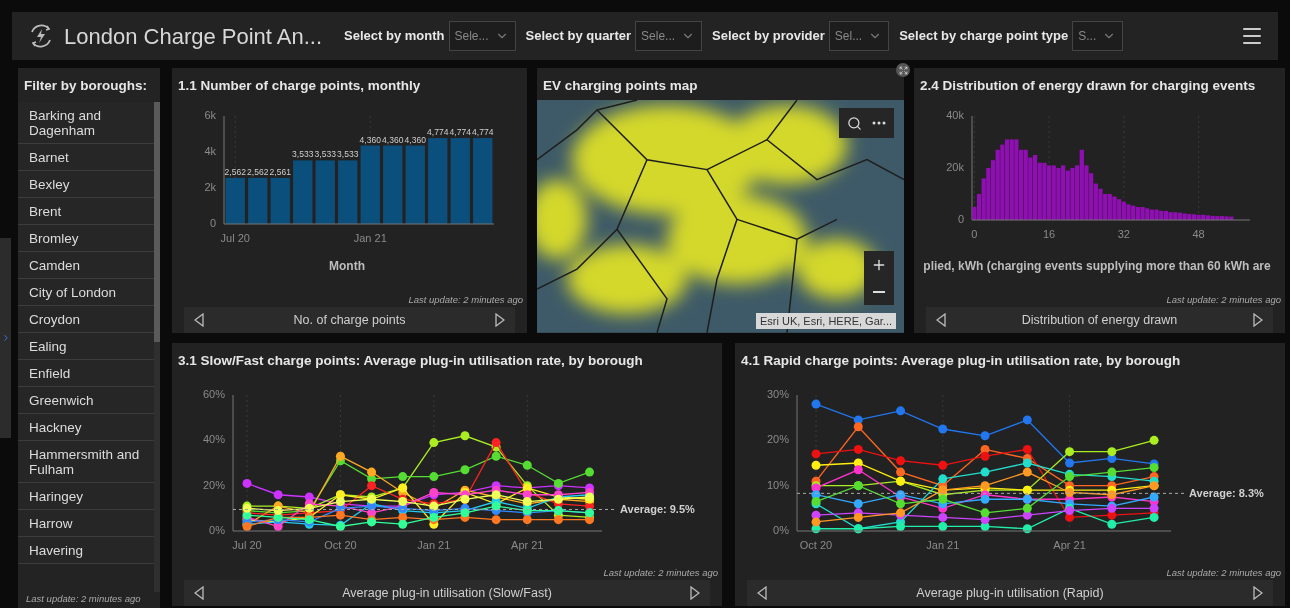  Describe the element at coordinates (854, 123) in the screenshot. I see `search-button` at that location.